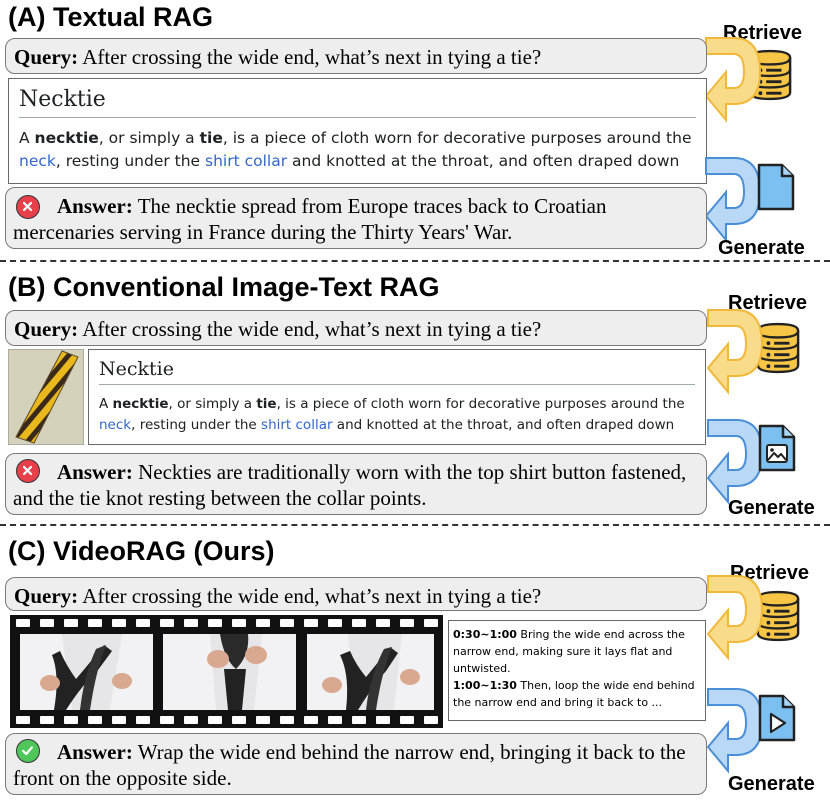  What do you see at coordinates (734, 197) in the screenshot?
I see `generate-arrow-icon` at bounding box center [734, 197].